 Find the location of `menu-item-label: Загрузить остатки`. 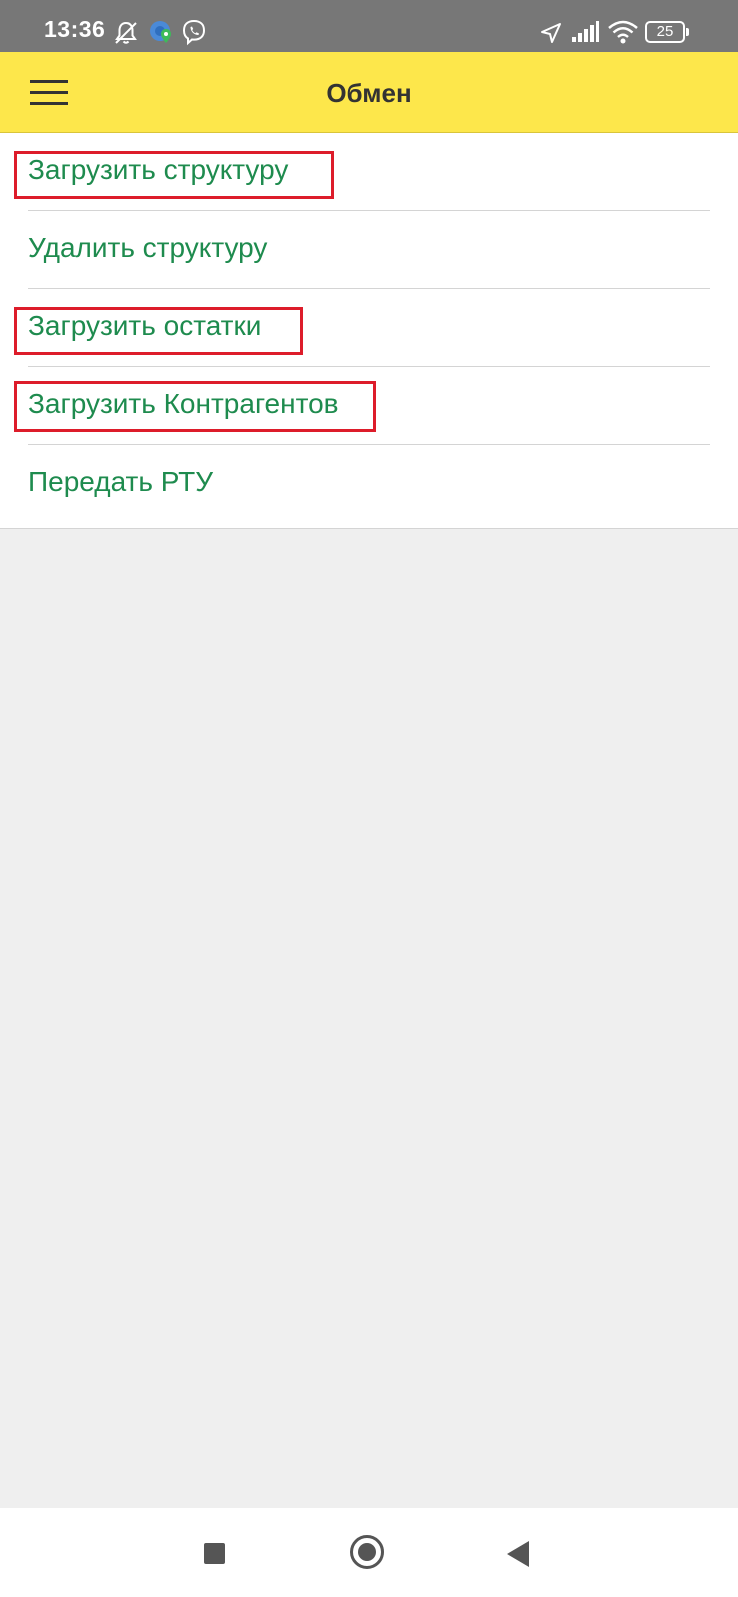

menu-item-label: Загрузить остатки is located at coordinates (145, 325).